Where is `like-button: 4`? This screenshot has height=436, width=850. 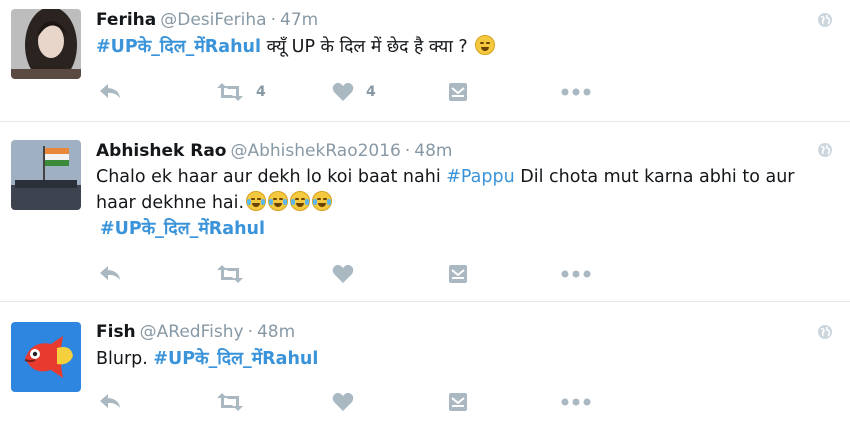 like-button: 4 is located at coordinates (354, 92).